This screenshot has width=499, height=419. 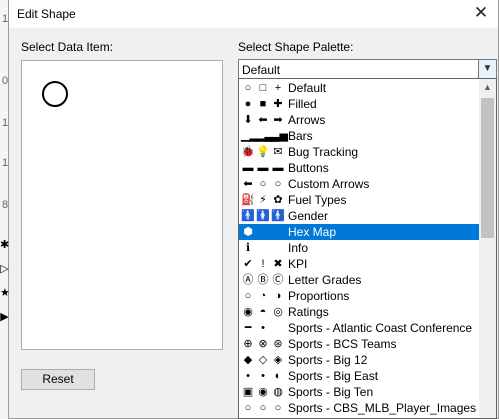 What do you see at coordinates (359, 376) in the screenshot?
I see `palette-option: • • ◐ Sports - Big East` at bounding box center [359, 376].